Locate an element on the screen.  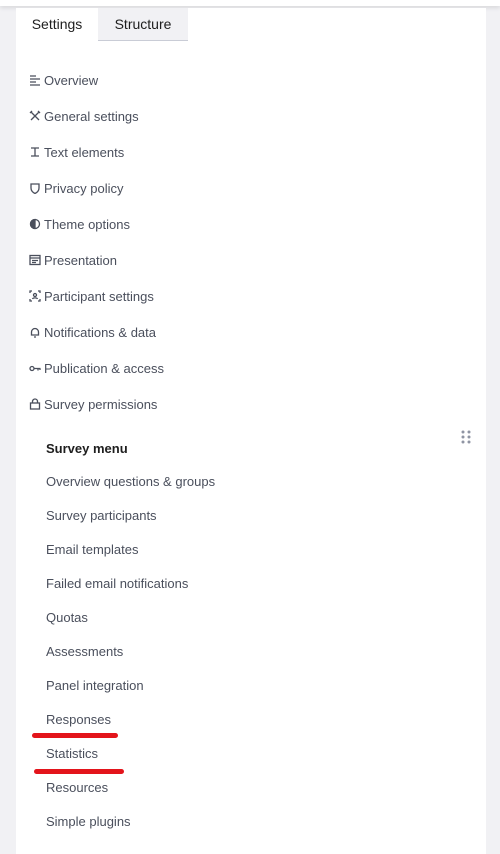
sidebar-item-presentation: Presentation is located at coordinates (96, 260).